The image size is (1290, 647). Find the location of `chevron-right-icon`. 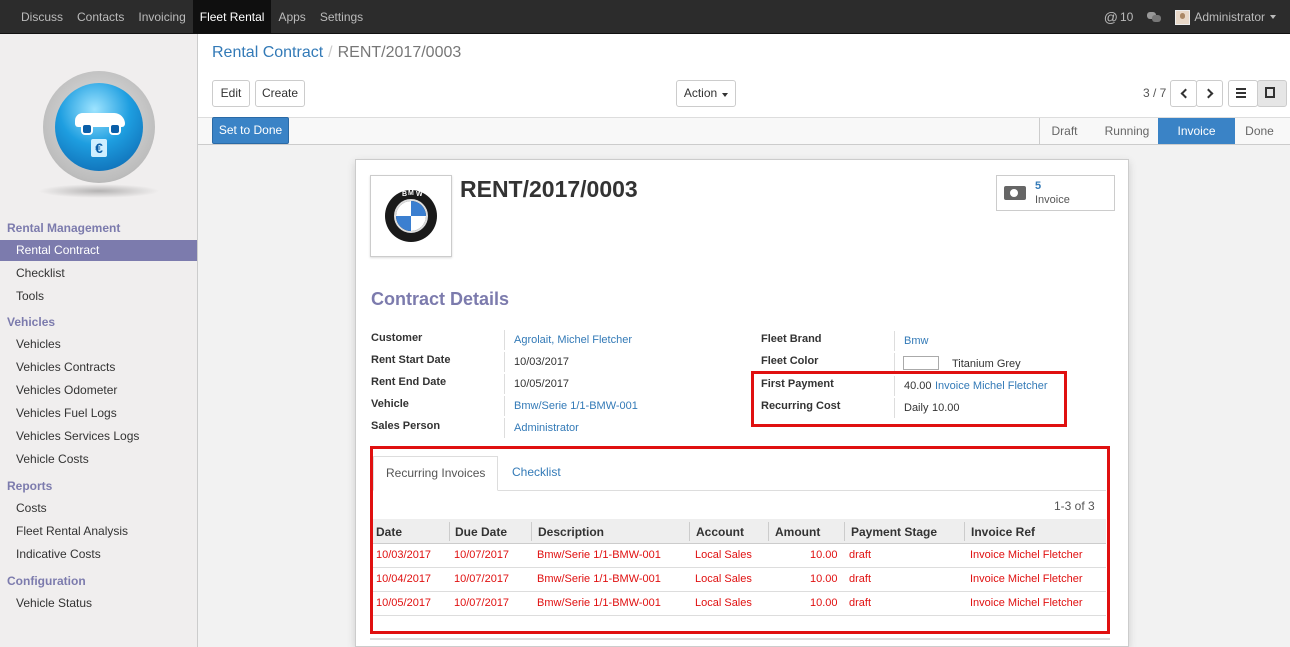

chevron-right-icon is located at coordinates (1208, 93).